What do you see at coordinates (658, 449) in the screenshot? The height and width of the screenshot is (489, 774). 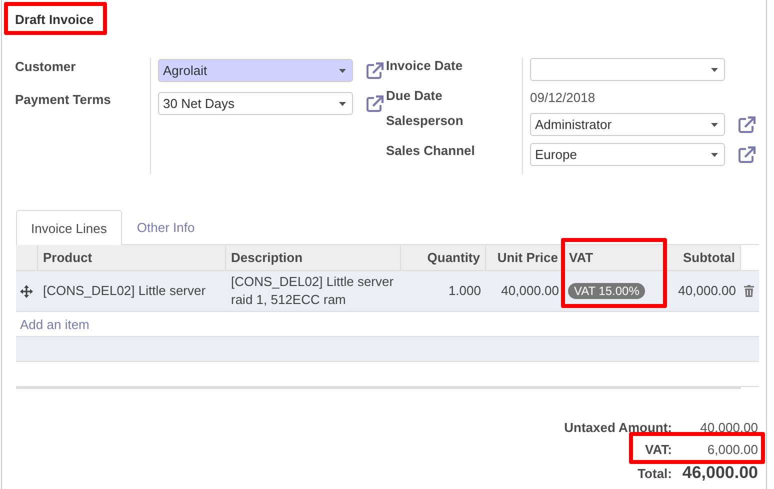 I see `total-label: VAT:` at bounding box center [658, 449].